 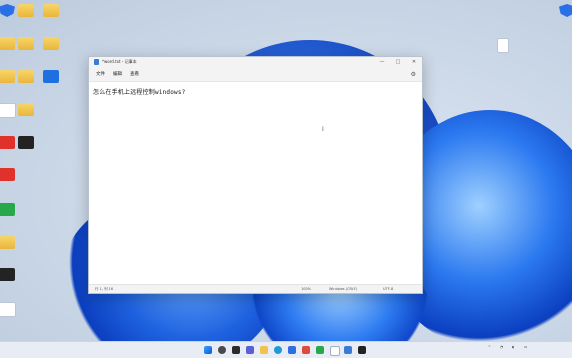 What do you see at coordinates (286, 349) in the screenshot?
I see `taskbar: ^ ◔ ◖ ▭` at bounding box center [286, 349].